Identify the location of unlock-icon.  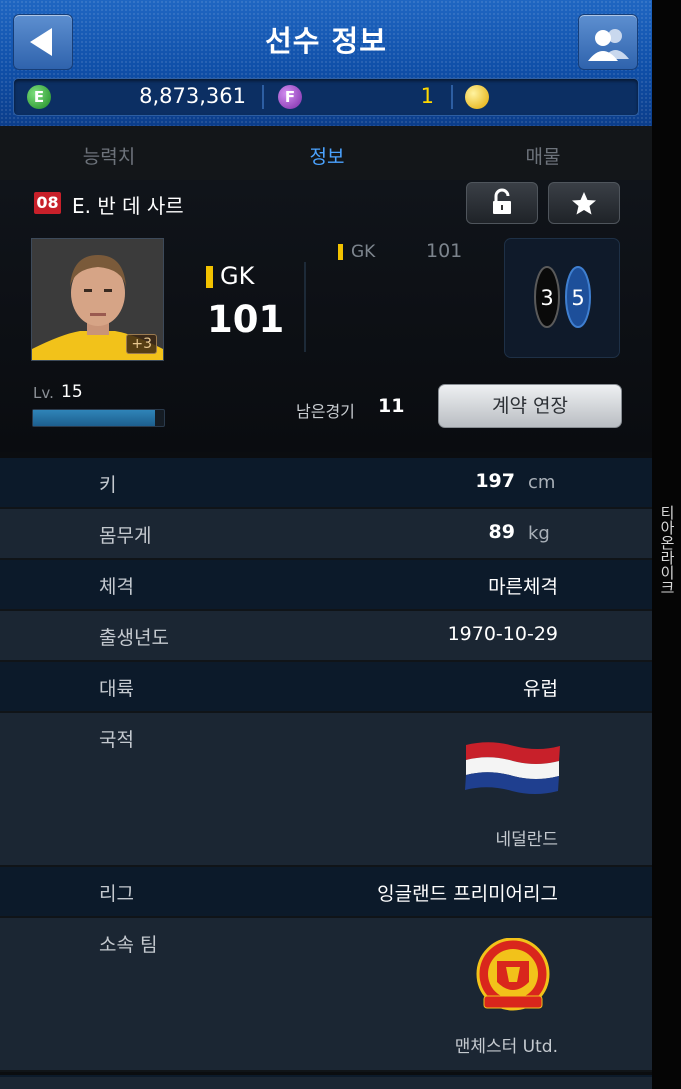
(502, 201).